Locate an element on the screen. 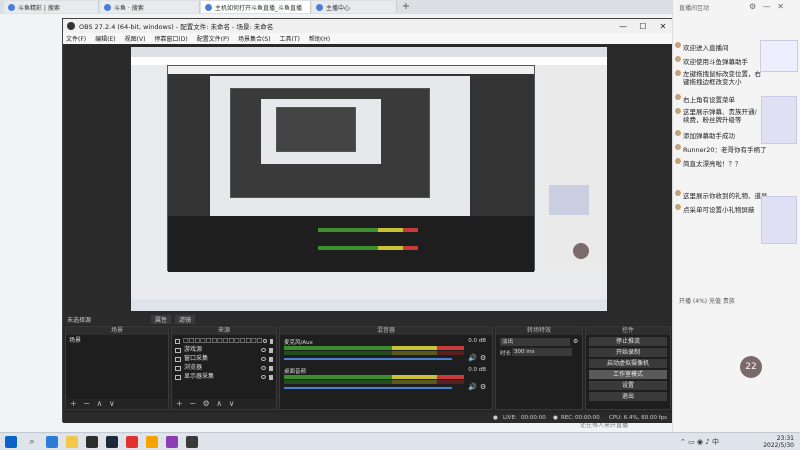 This screenshot has width=800, height=450. mic-volume-slider is located at coordinates (368, 359).